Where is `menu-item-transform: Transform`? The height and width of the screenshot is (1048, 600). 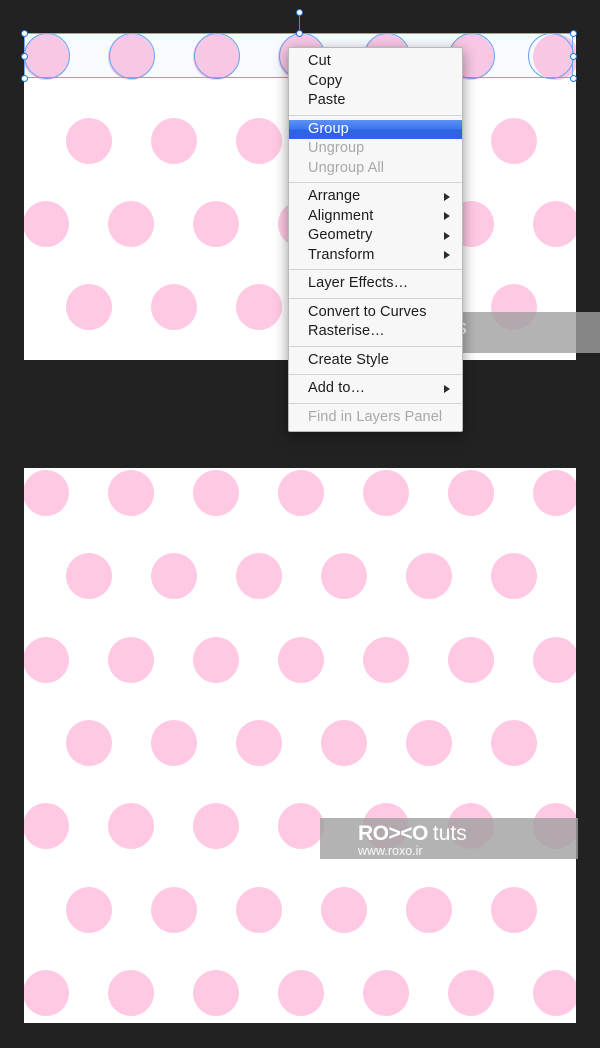 menu-item-transform: Transform is located at coordinates (375, 256).